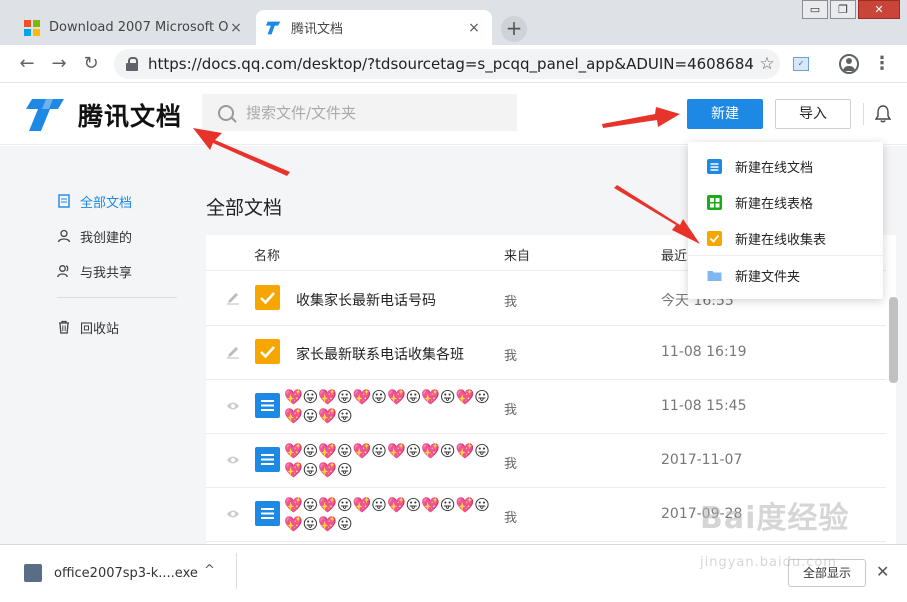 The image size is (907, 602). What do you see at coordinates (33, 573) in the screenshot?
I see `exe-file-icon` at bounding box center [33, 573].